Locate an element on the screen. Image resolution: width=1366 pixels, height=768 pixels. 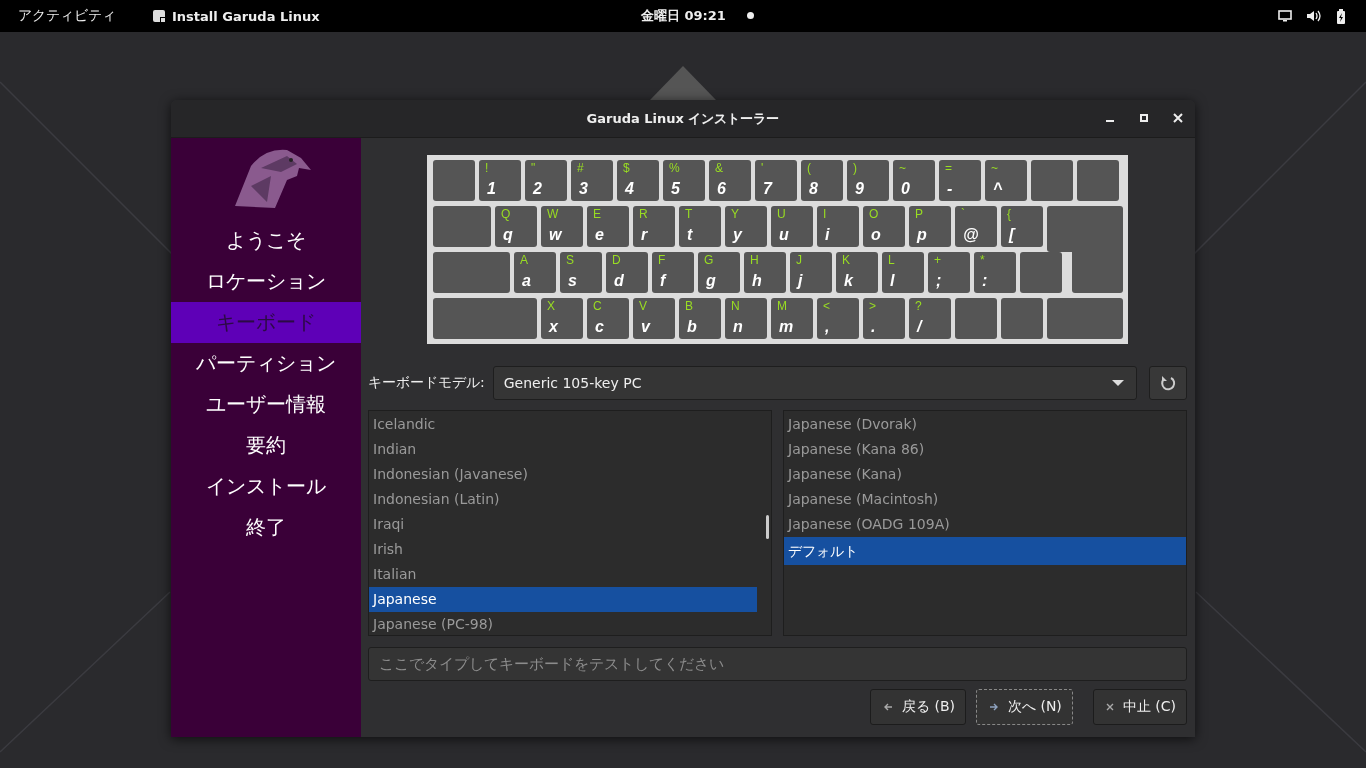
key: Y y is located at coordinates (746, 226).